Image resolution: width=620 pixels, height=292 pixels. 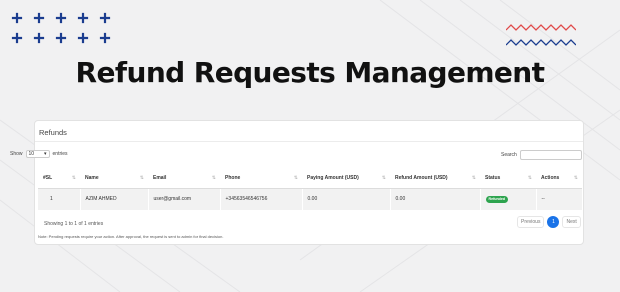 I want to click on page-title: Refund Requests Management, so click(x=310, y=72).